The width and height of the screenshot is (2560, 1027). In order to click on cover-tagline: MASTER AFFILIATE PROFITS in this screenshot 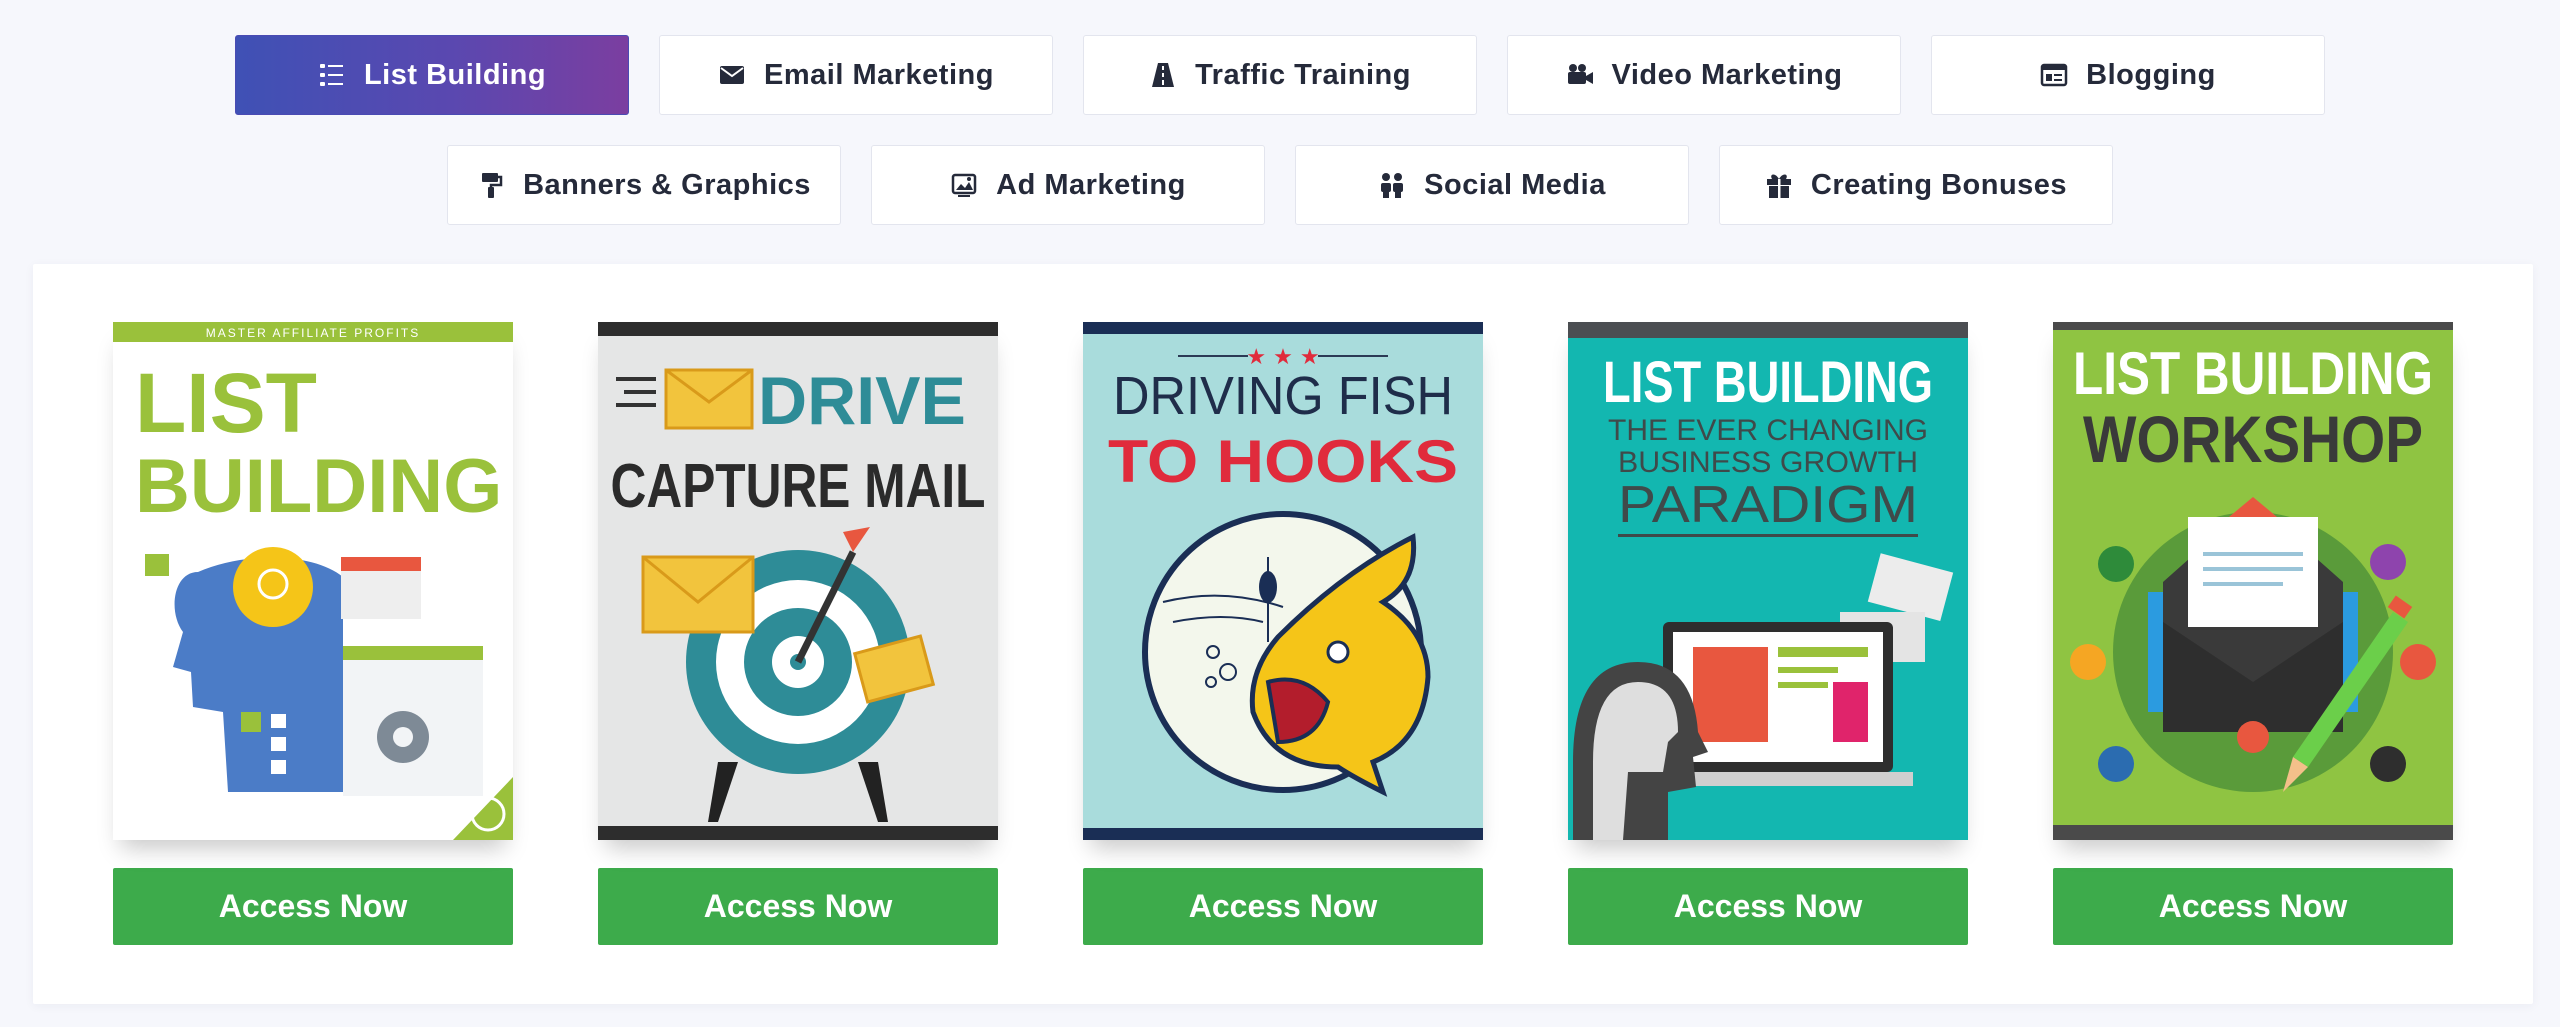, I will do `click(313, 333)`.